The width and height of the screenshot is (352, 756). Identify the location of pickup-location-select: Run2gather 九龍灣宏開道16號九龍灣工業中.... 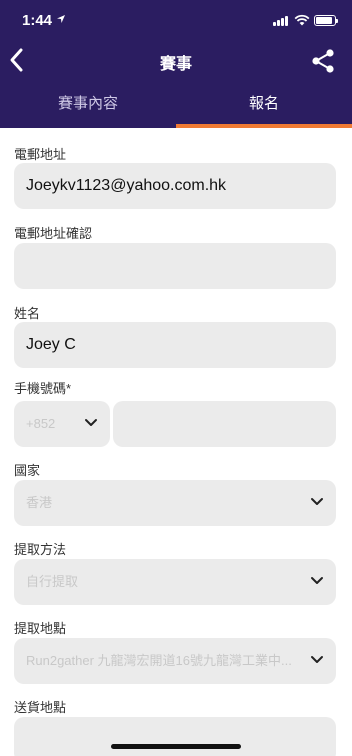
(175, 661).